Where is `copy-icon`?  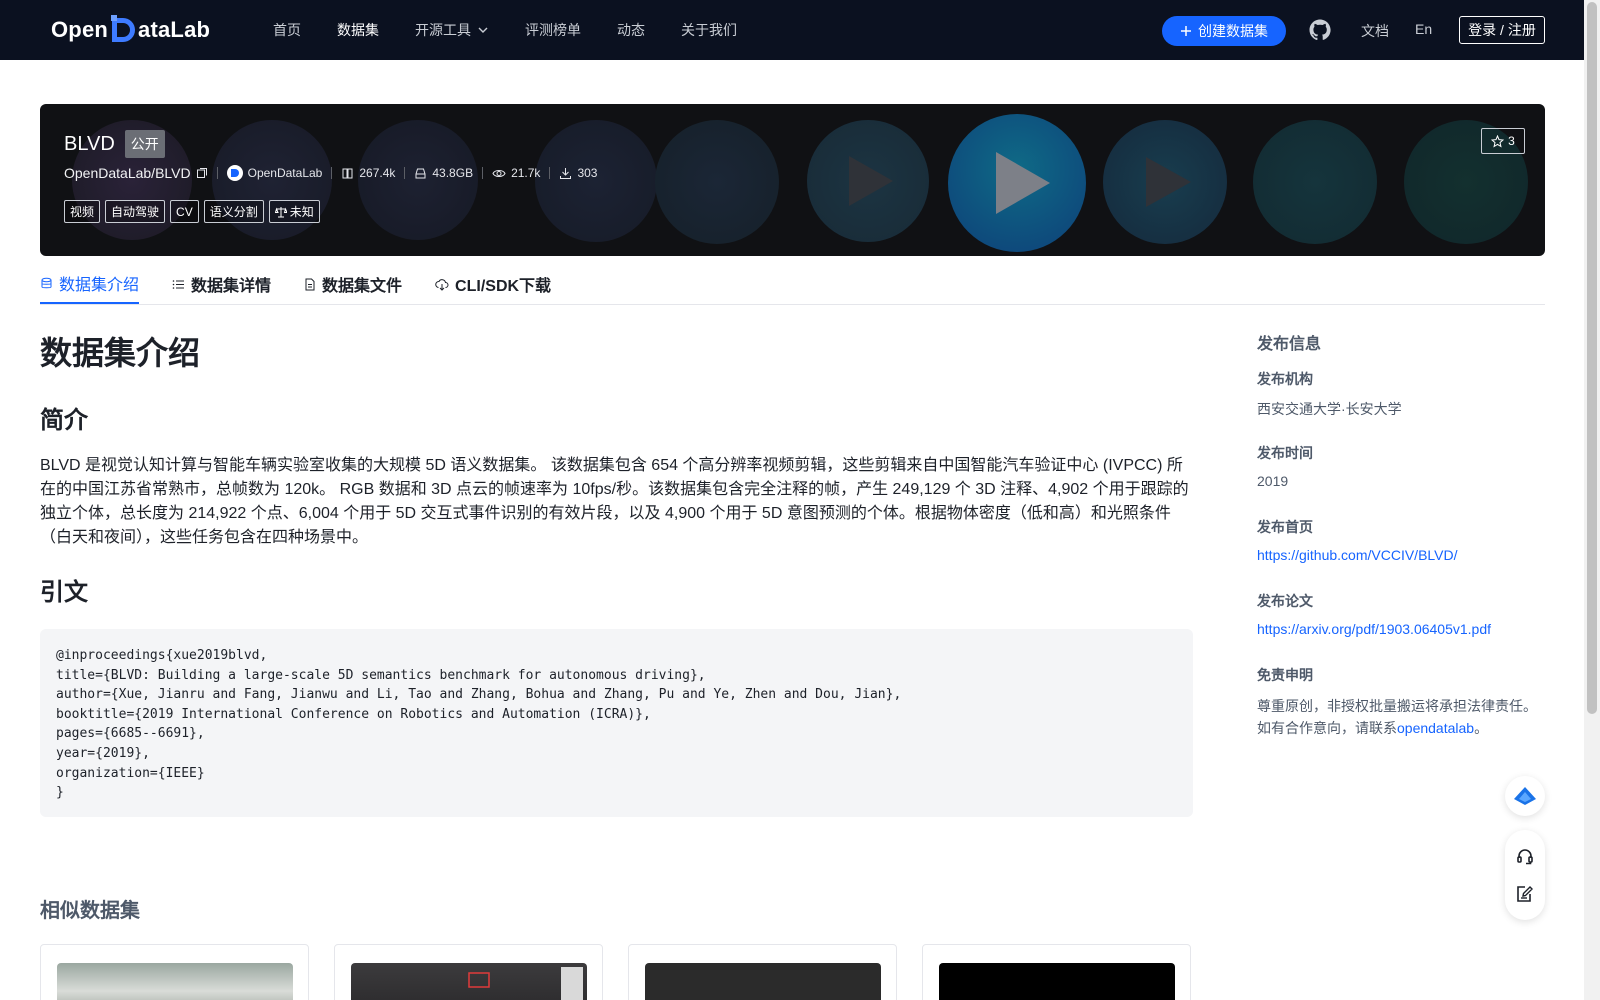 copy-icon is located at coordinates (202, 173).